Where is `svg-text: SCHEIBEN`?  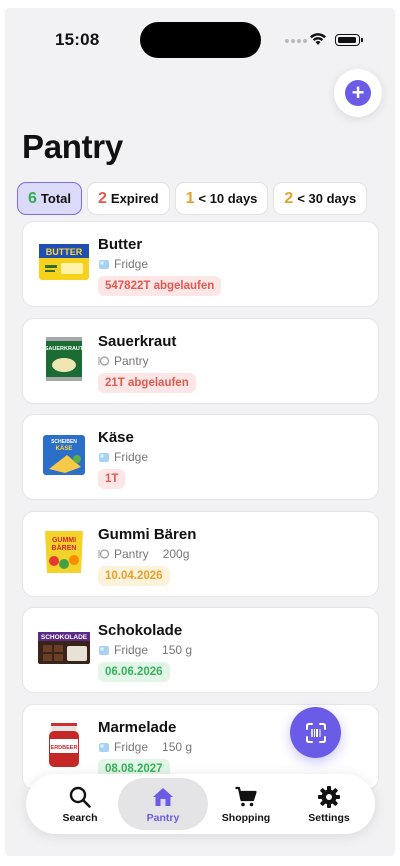
svg-text: SCHEIBEN is located at coordinates (64, 442).